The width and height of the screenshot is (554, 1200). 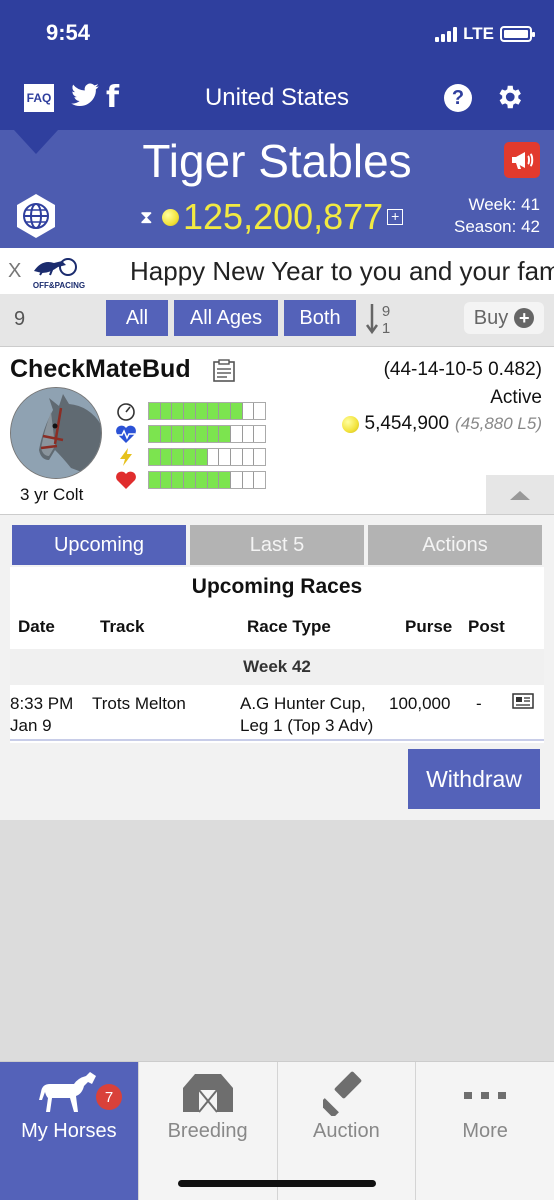 What do you see at coordinates (41, 715) in the screenshot?
I see `race-datetime: 8:33 PM Jan 9` at bounding box center [41, 715].